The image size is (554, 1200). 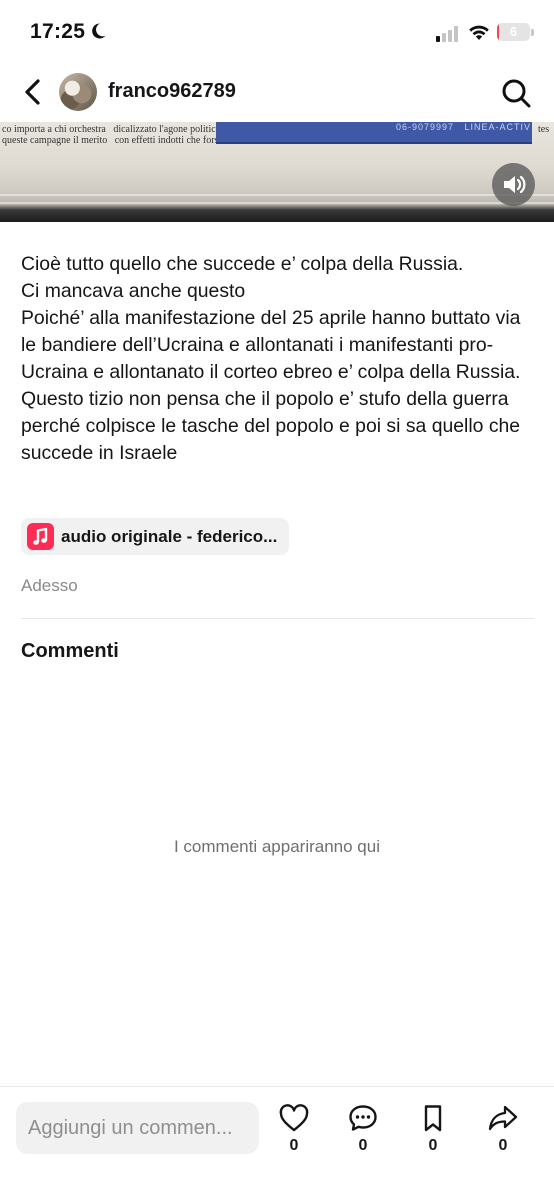 What do you see at coordinates (40, 536) in the screenshot?
I see `music-note-icon` at bounding box center [40, 536].